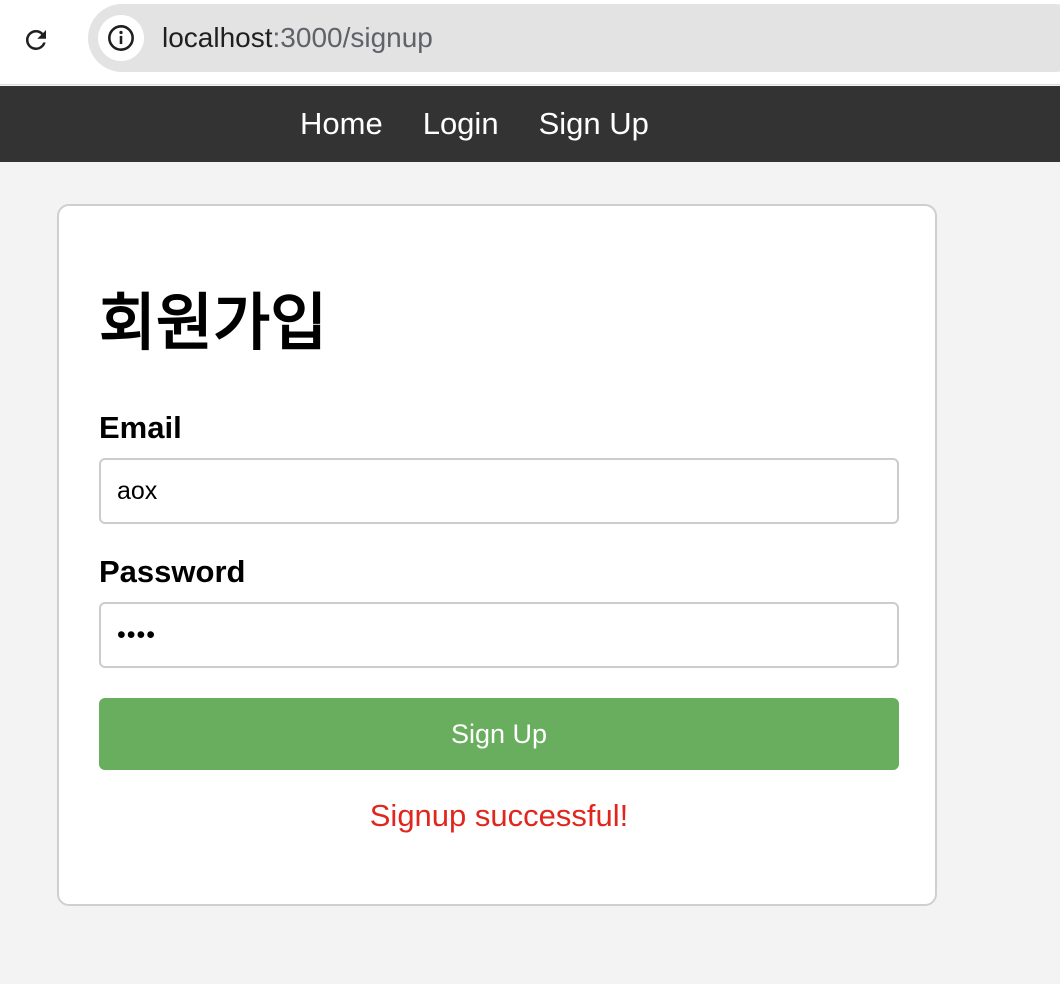 This screenshot has height=984, width=1060. I want to click on page-title: 회원가입, so click(213, 323).